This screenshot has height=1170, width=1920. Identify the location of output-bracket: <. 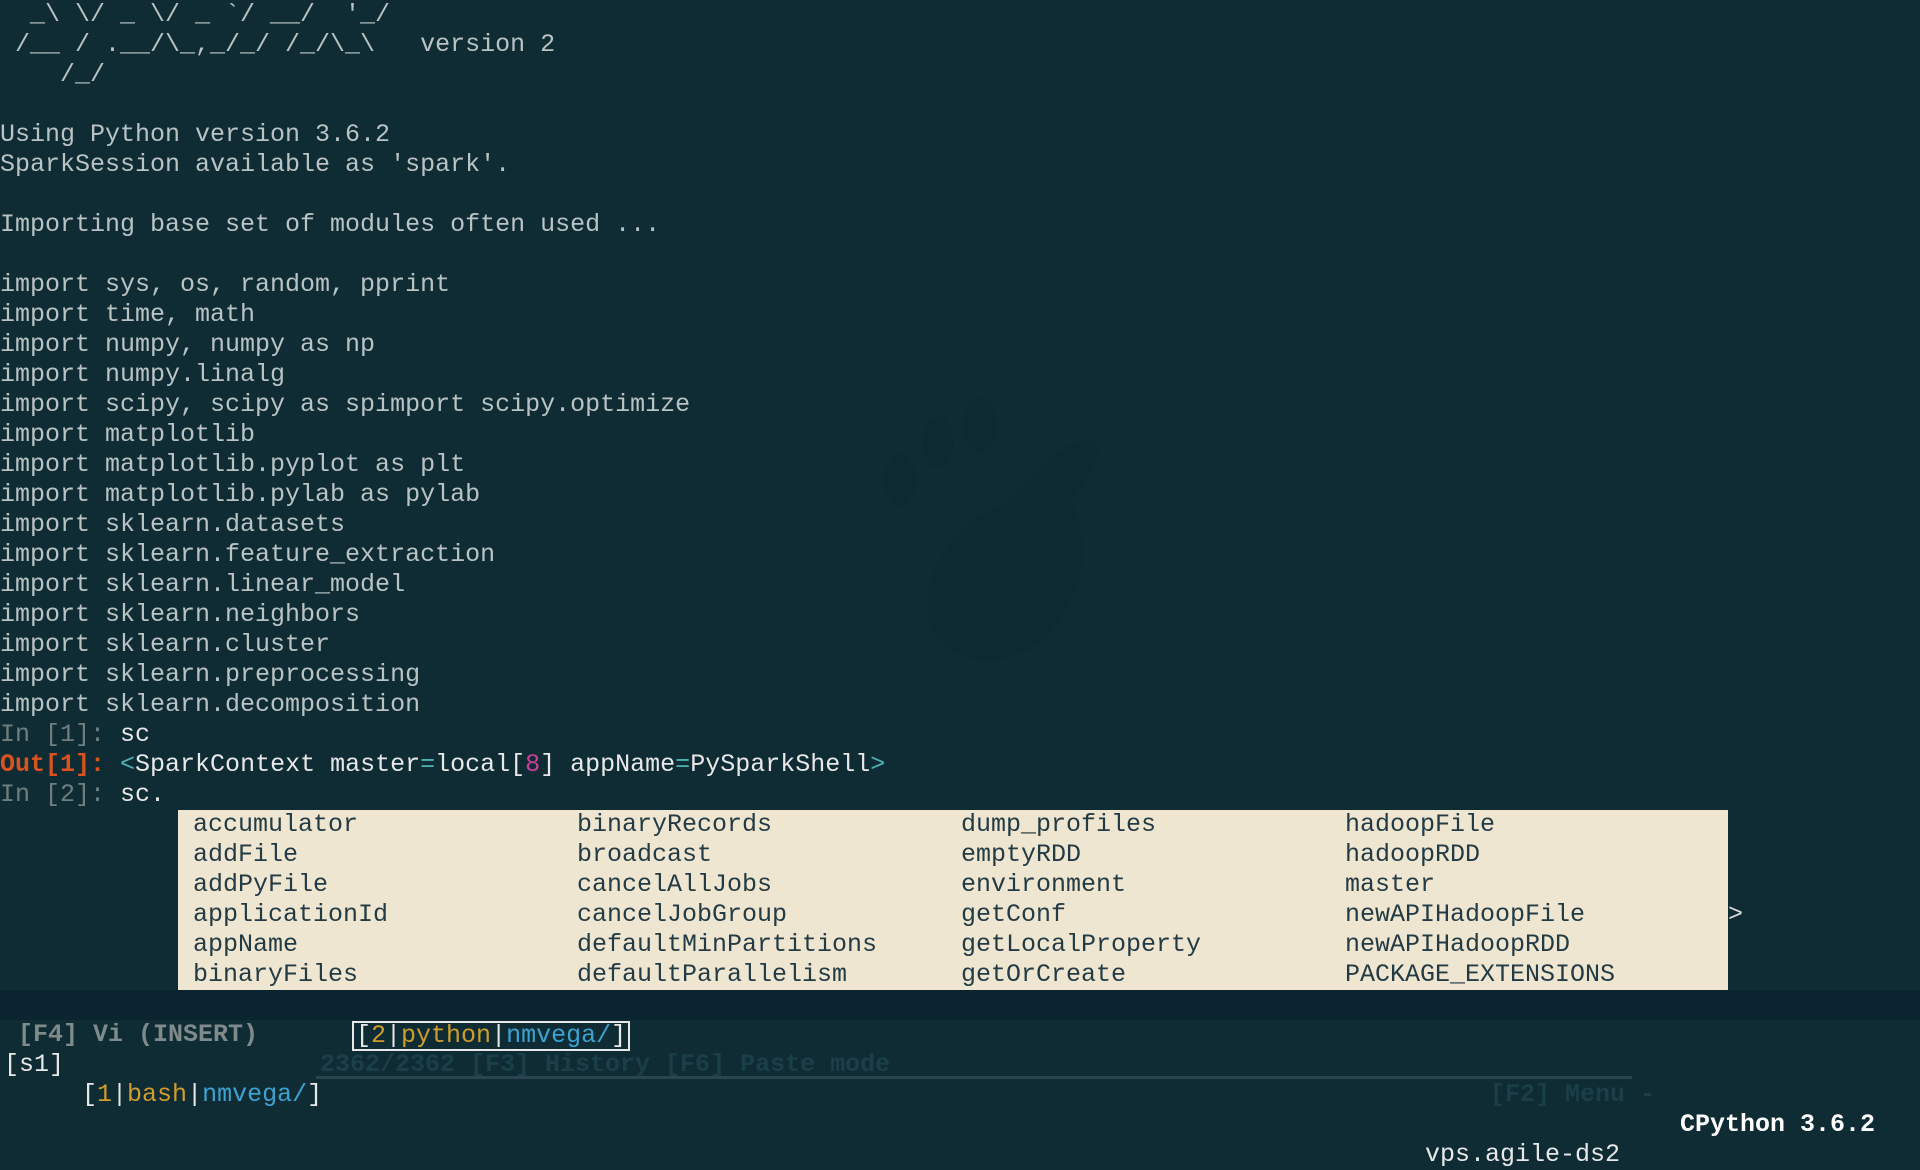
(128, 764).